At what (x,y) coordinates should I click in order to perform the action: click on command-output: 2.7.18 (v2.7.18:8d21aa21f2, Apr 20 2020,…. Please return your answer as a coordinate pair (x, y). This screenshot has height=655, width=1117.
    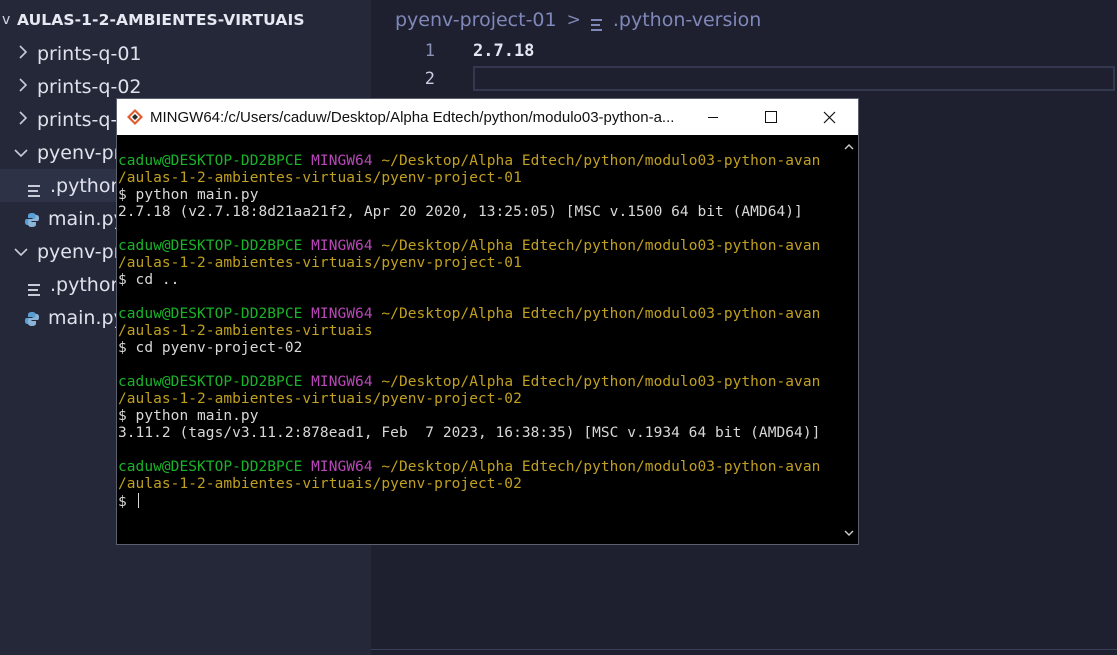
    Looking at the image, I should click on (460, 212).